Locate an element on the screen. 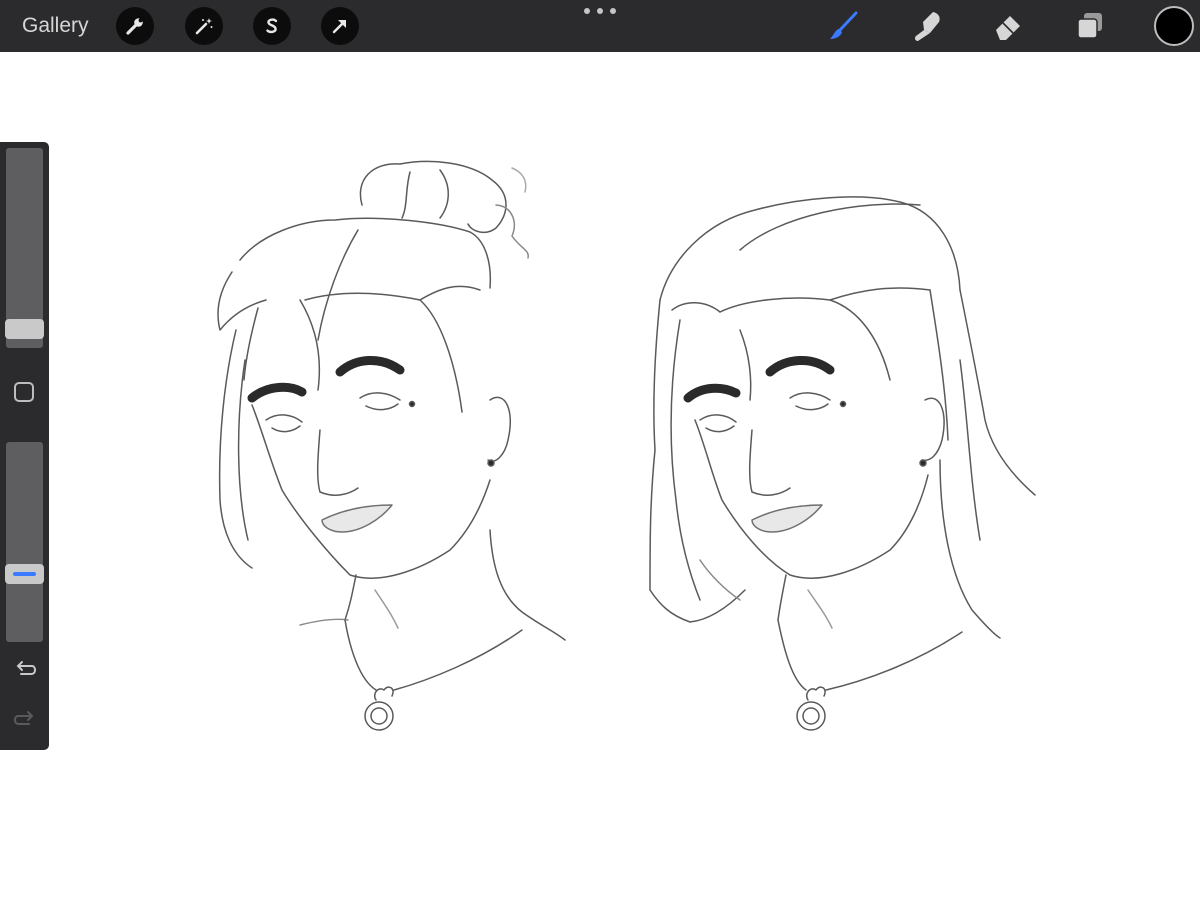 Image resolution: width=1200 pixels, height=905 pixels. actions-button is located at coordinates (135, 26).